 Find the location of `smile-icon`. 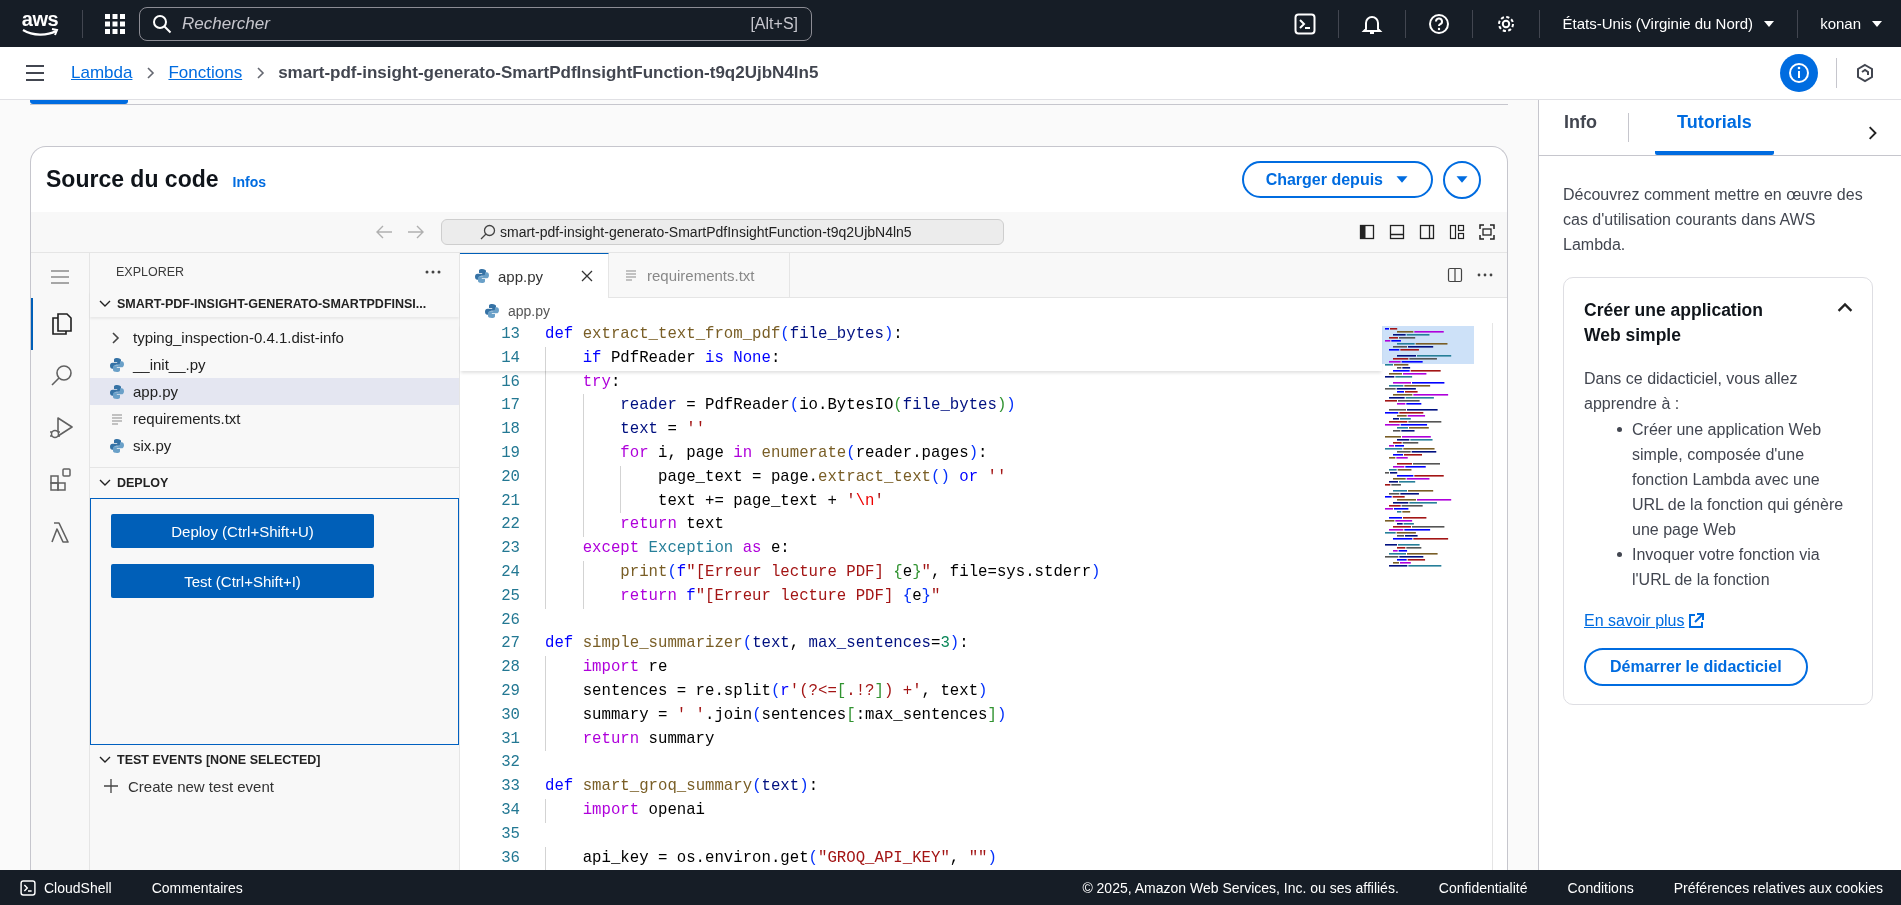

smile-icon is located at coordinates (40, 32).